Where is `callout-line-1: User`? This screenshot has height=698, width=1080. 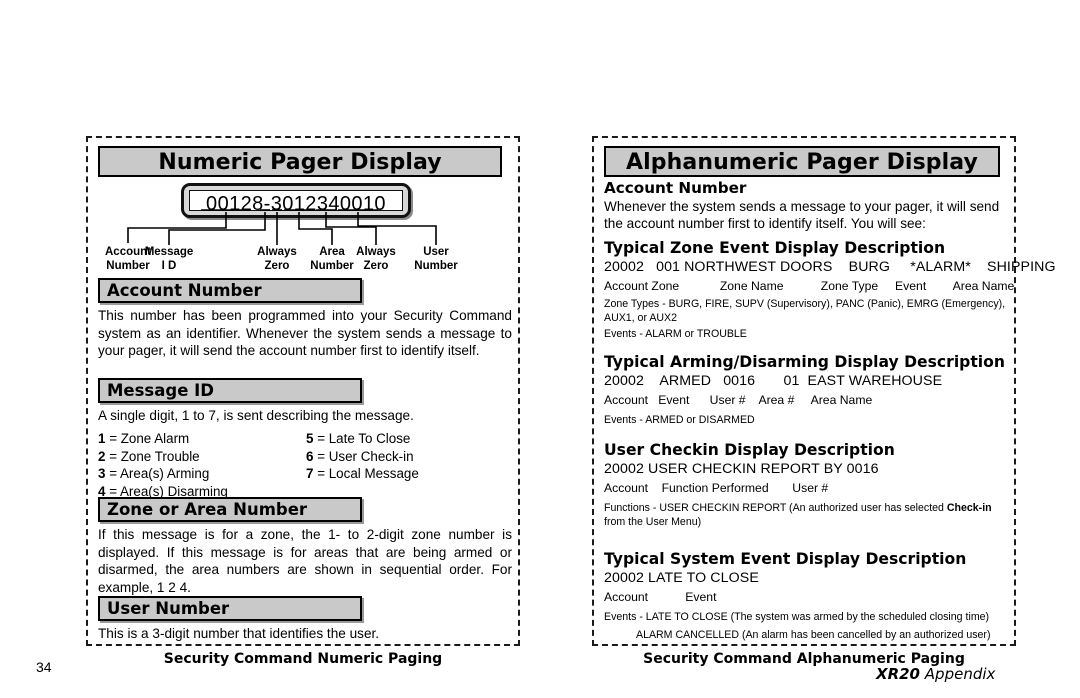
callout-line-1: User is located at coordinates (436, 252).